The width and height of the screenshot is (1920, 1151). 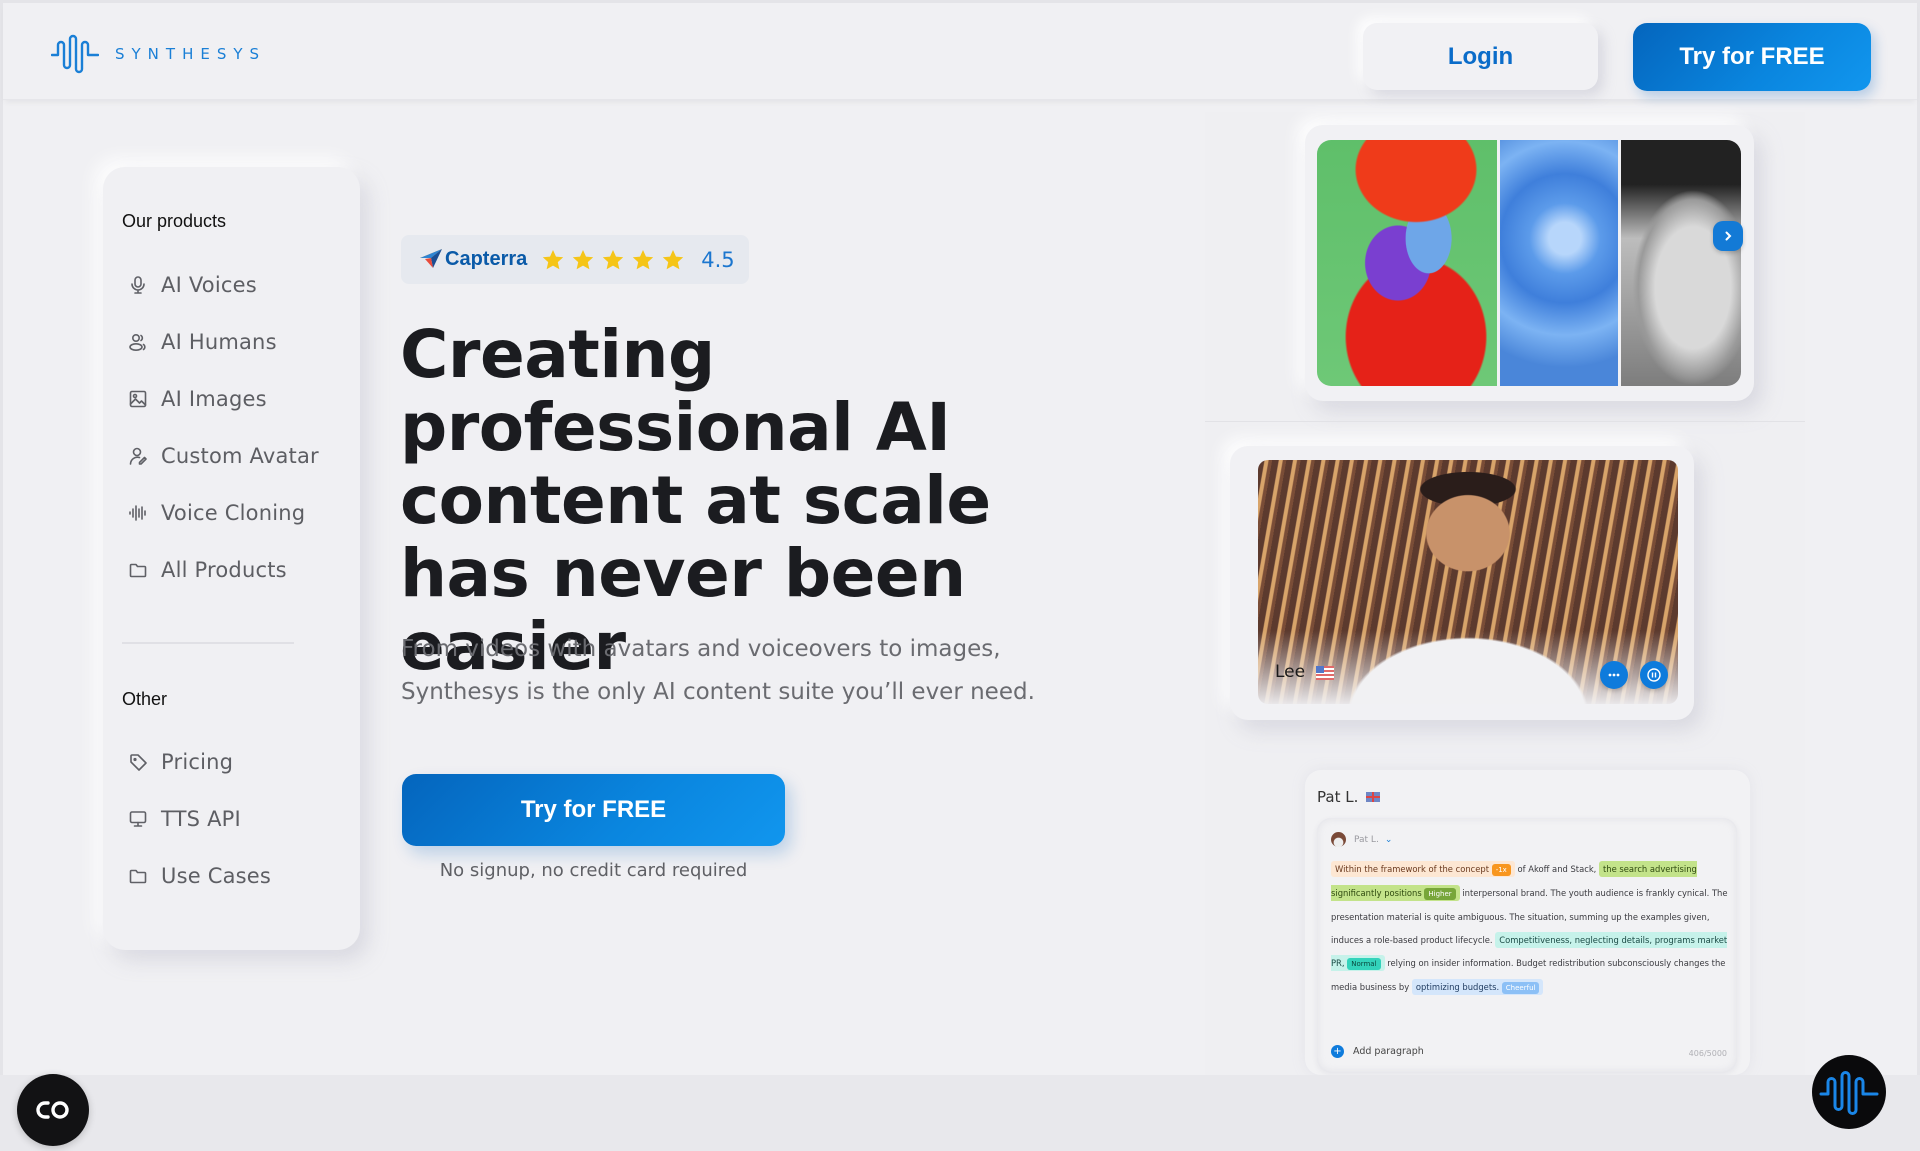 I want to click on sidebar-item-label: Voice Cloning, so click(x=233, y=513).